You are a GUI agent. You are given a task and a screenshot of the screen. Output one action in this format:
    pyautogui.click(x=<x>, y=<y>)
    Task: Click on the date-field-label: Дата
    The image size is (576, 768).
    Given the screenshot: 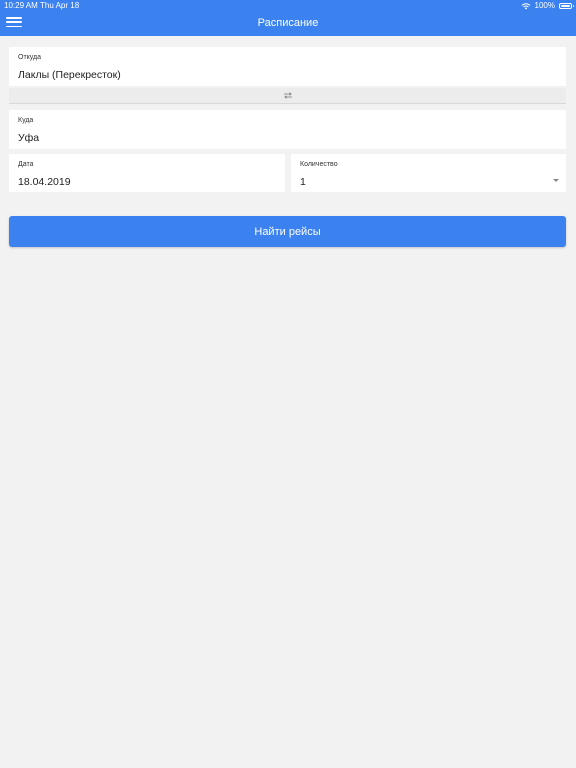 What is the action you would take?
    pyautogui.click(x=26, y=164)
    